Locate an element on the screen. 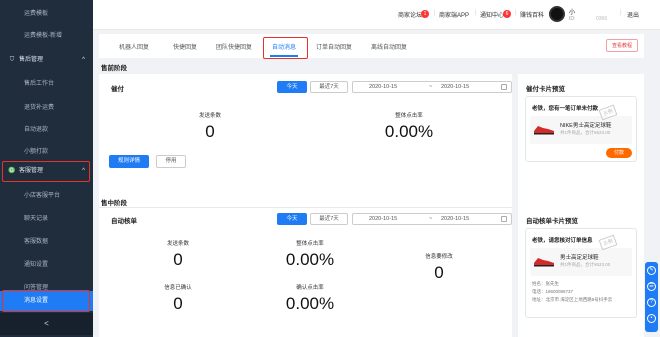 The height and width of the screenshot is (337, 660). preview-product: NIKE男士高定足球鞋 共1件商品，合计¥523.00 is located at coordinates (581, 130).